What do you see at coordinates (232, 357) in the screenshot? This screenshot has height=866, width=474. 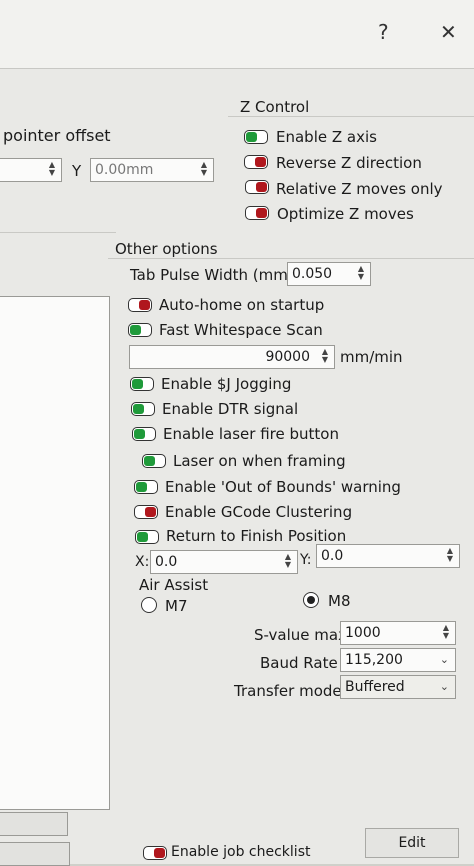 I see `scan-speed-field: 90000 ▲ ▼` at bounding box center [232, 357].